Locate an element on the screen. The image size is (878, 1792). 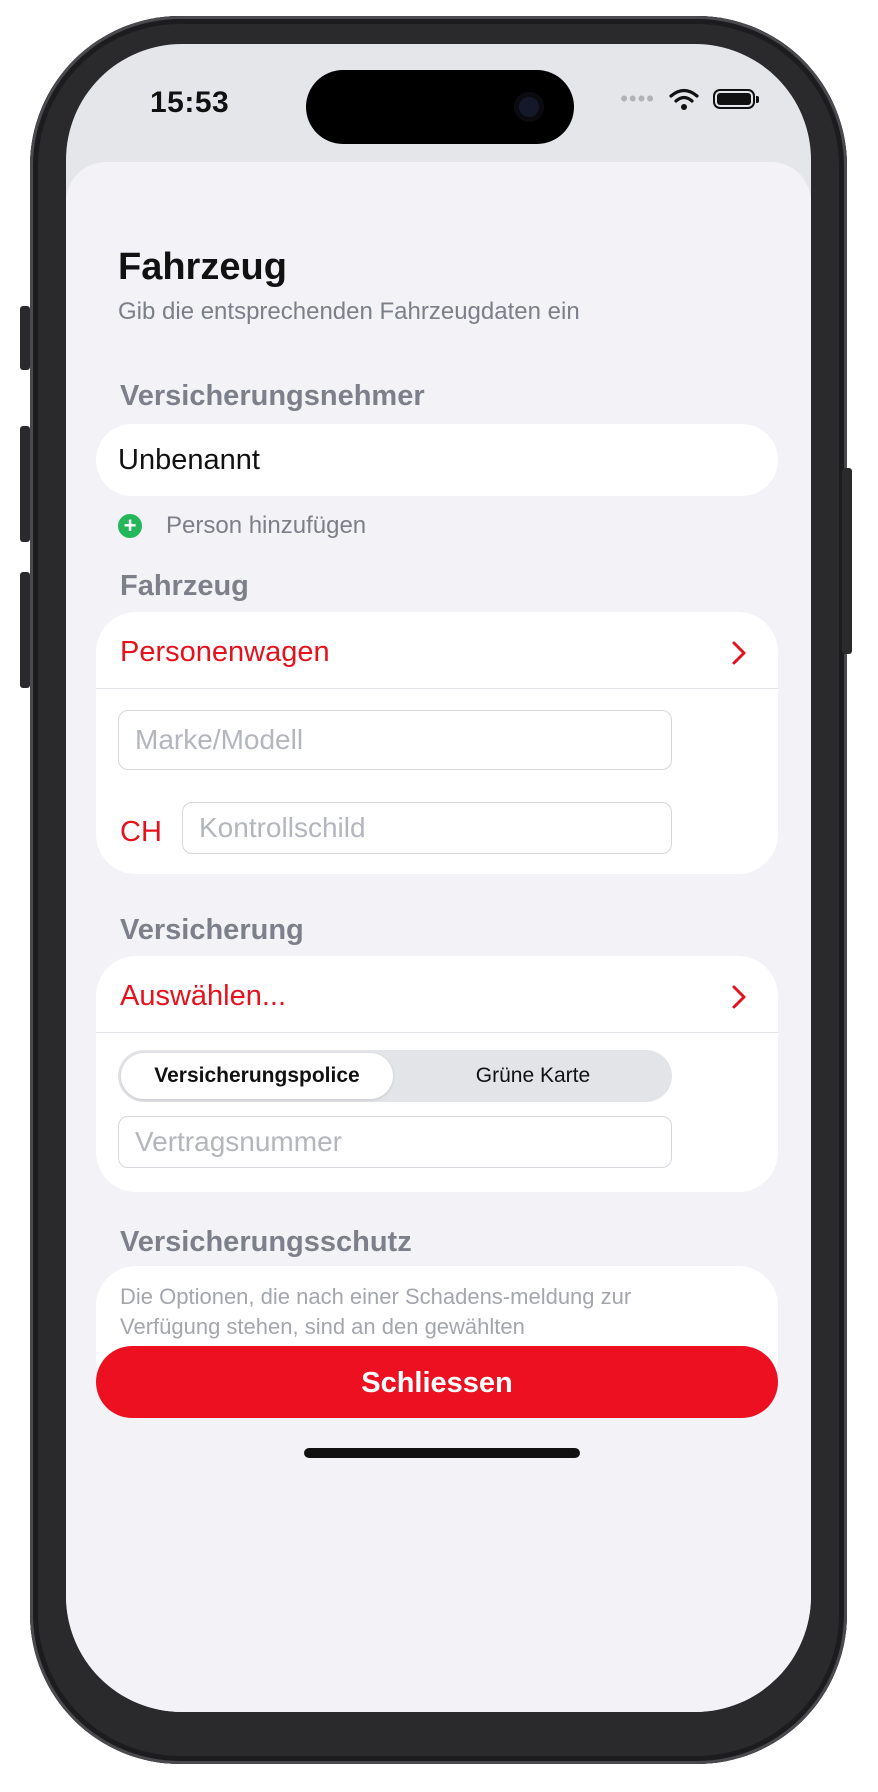
vehicle-card: Personenwagen CH is located at coordinates (437, 743).